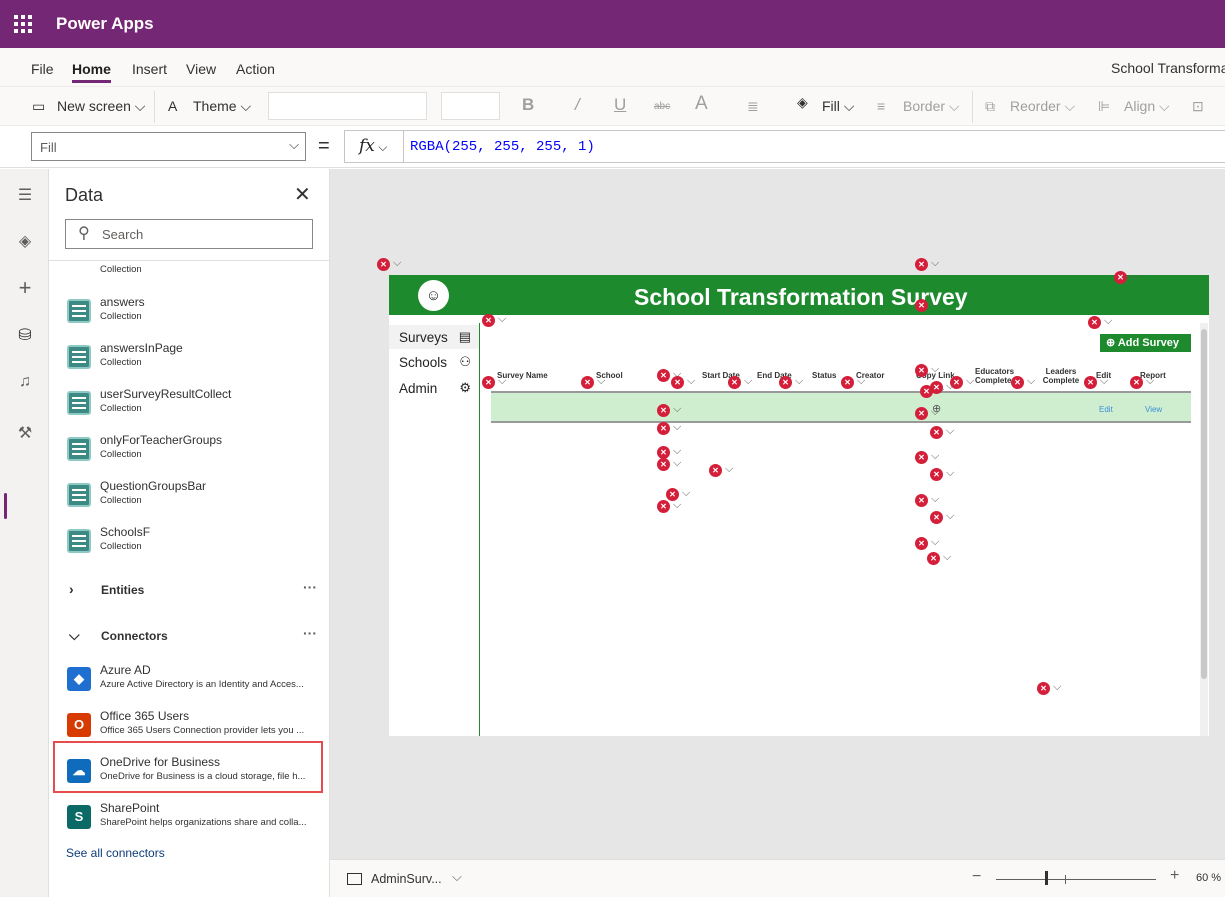  What do you see at coordinates (528, 105) in the screenshot?
I see `bold-icon: B` at bounding box center [528, 105].